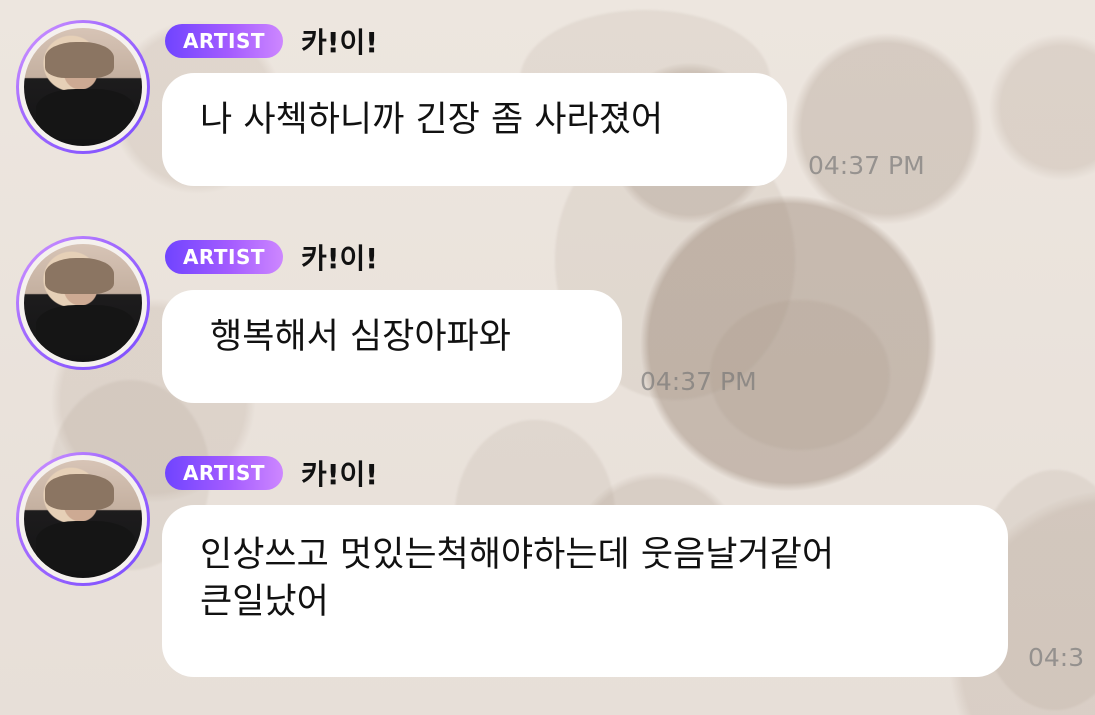  I want to click on message-bubble: 나 사첵하니까 긴장 좀 사라졌어, so click(474, 129).